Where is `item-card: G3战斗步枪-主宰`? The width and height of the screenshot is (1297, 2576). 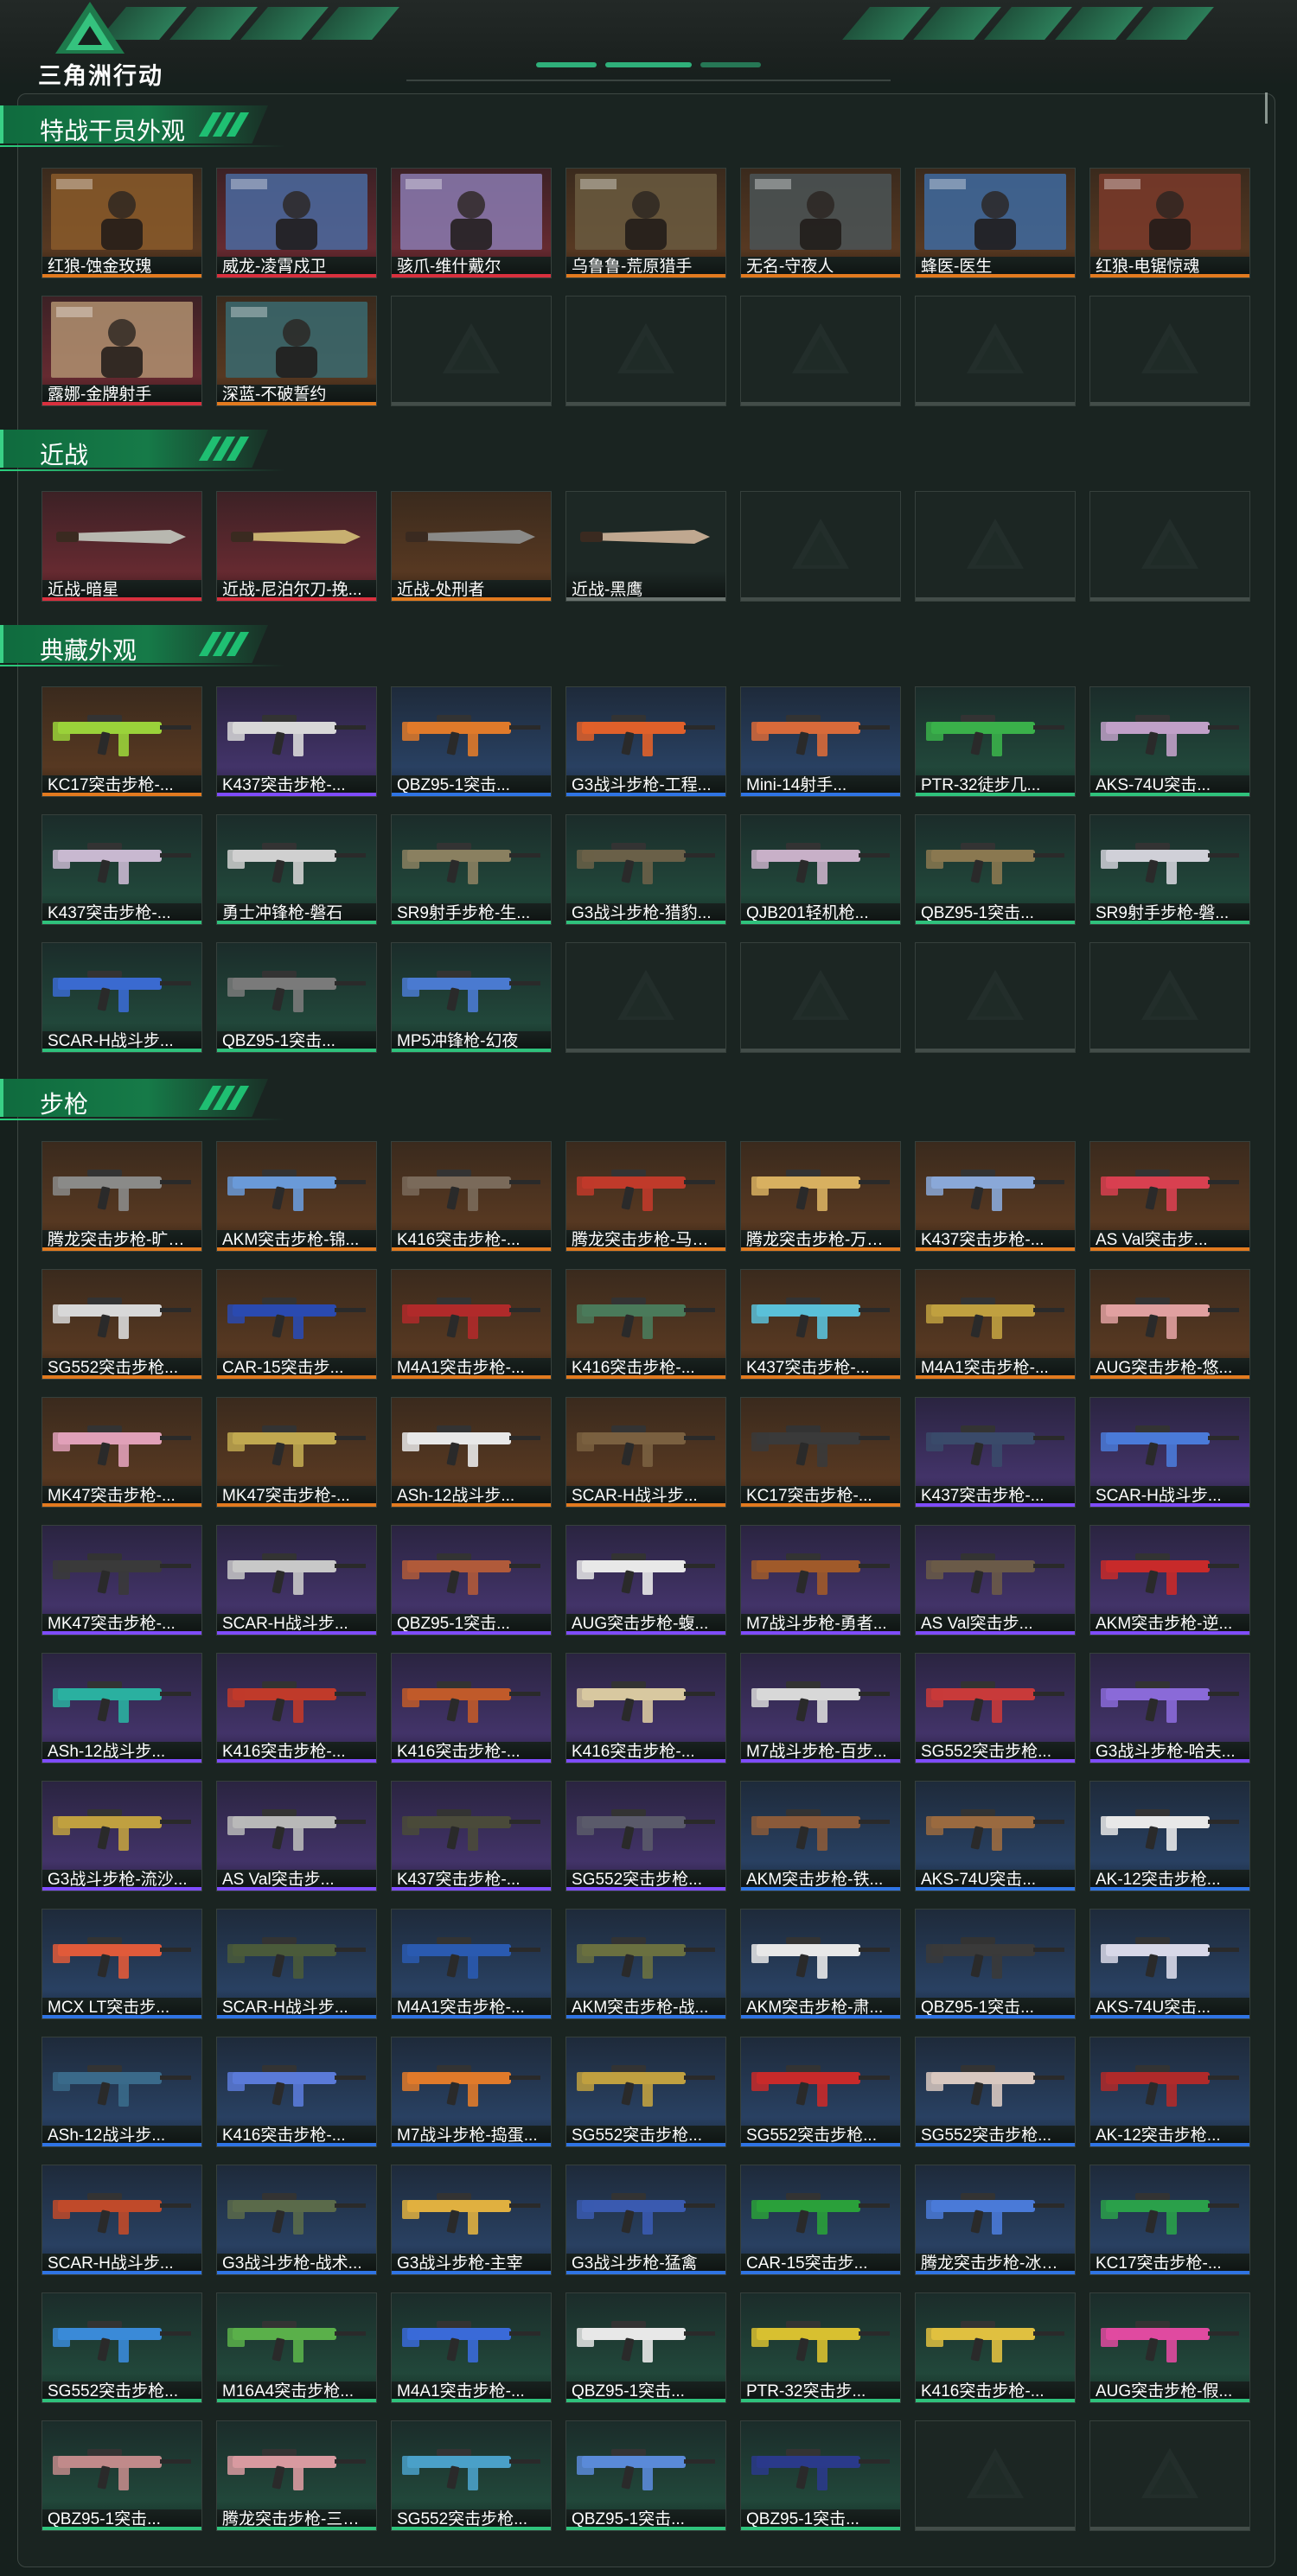 item-card: G3战斗步枪-主宰 is located at coordinates (471, 2220).